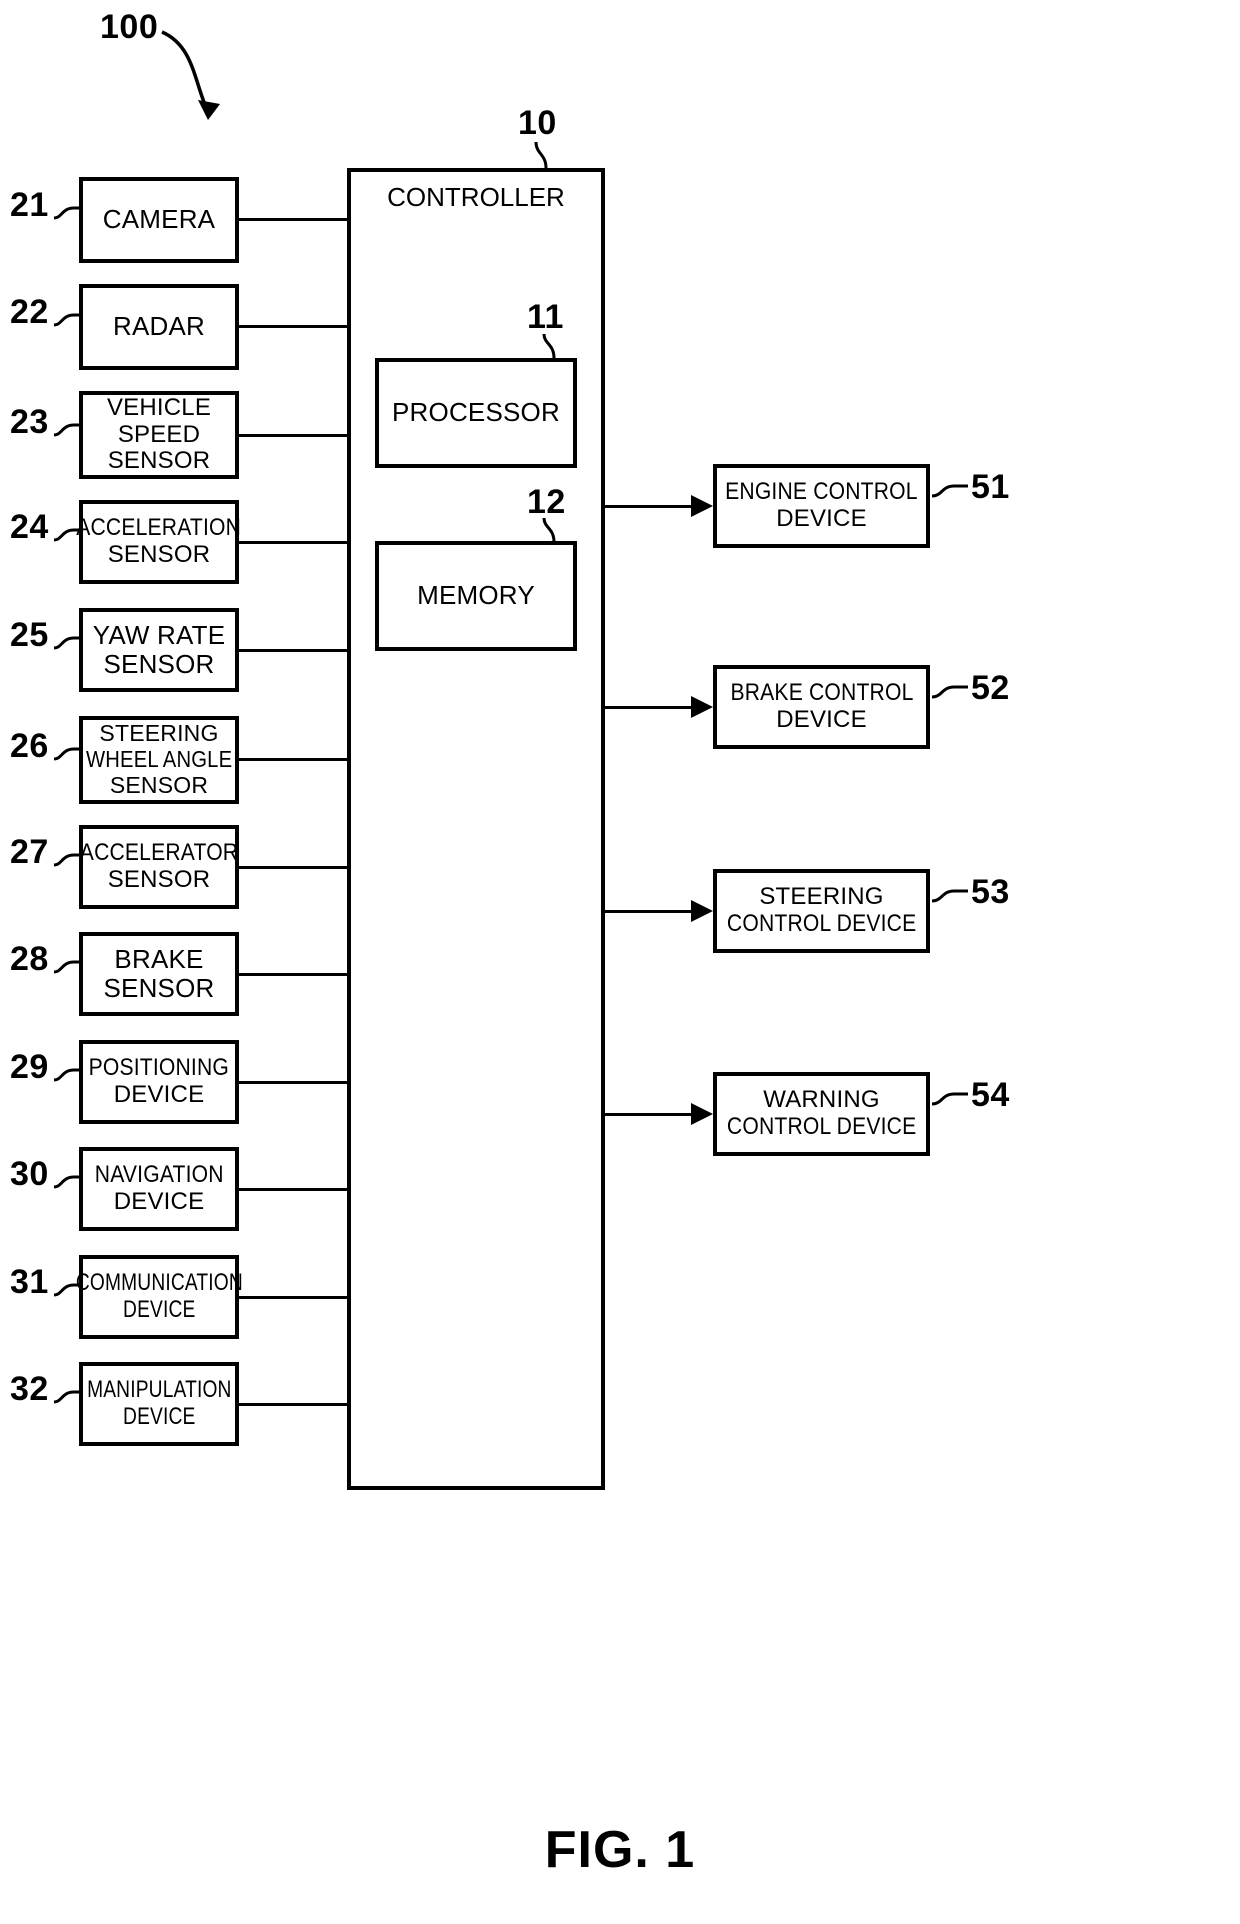  I want to click on controller-lead-line, so click(541, 155).